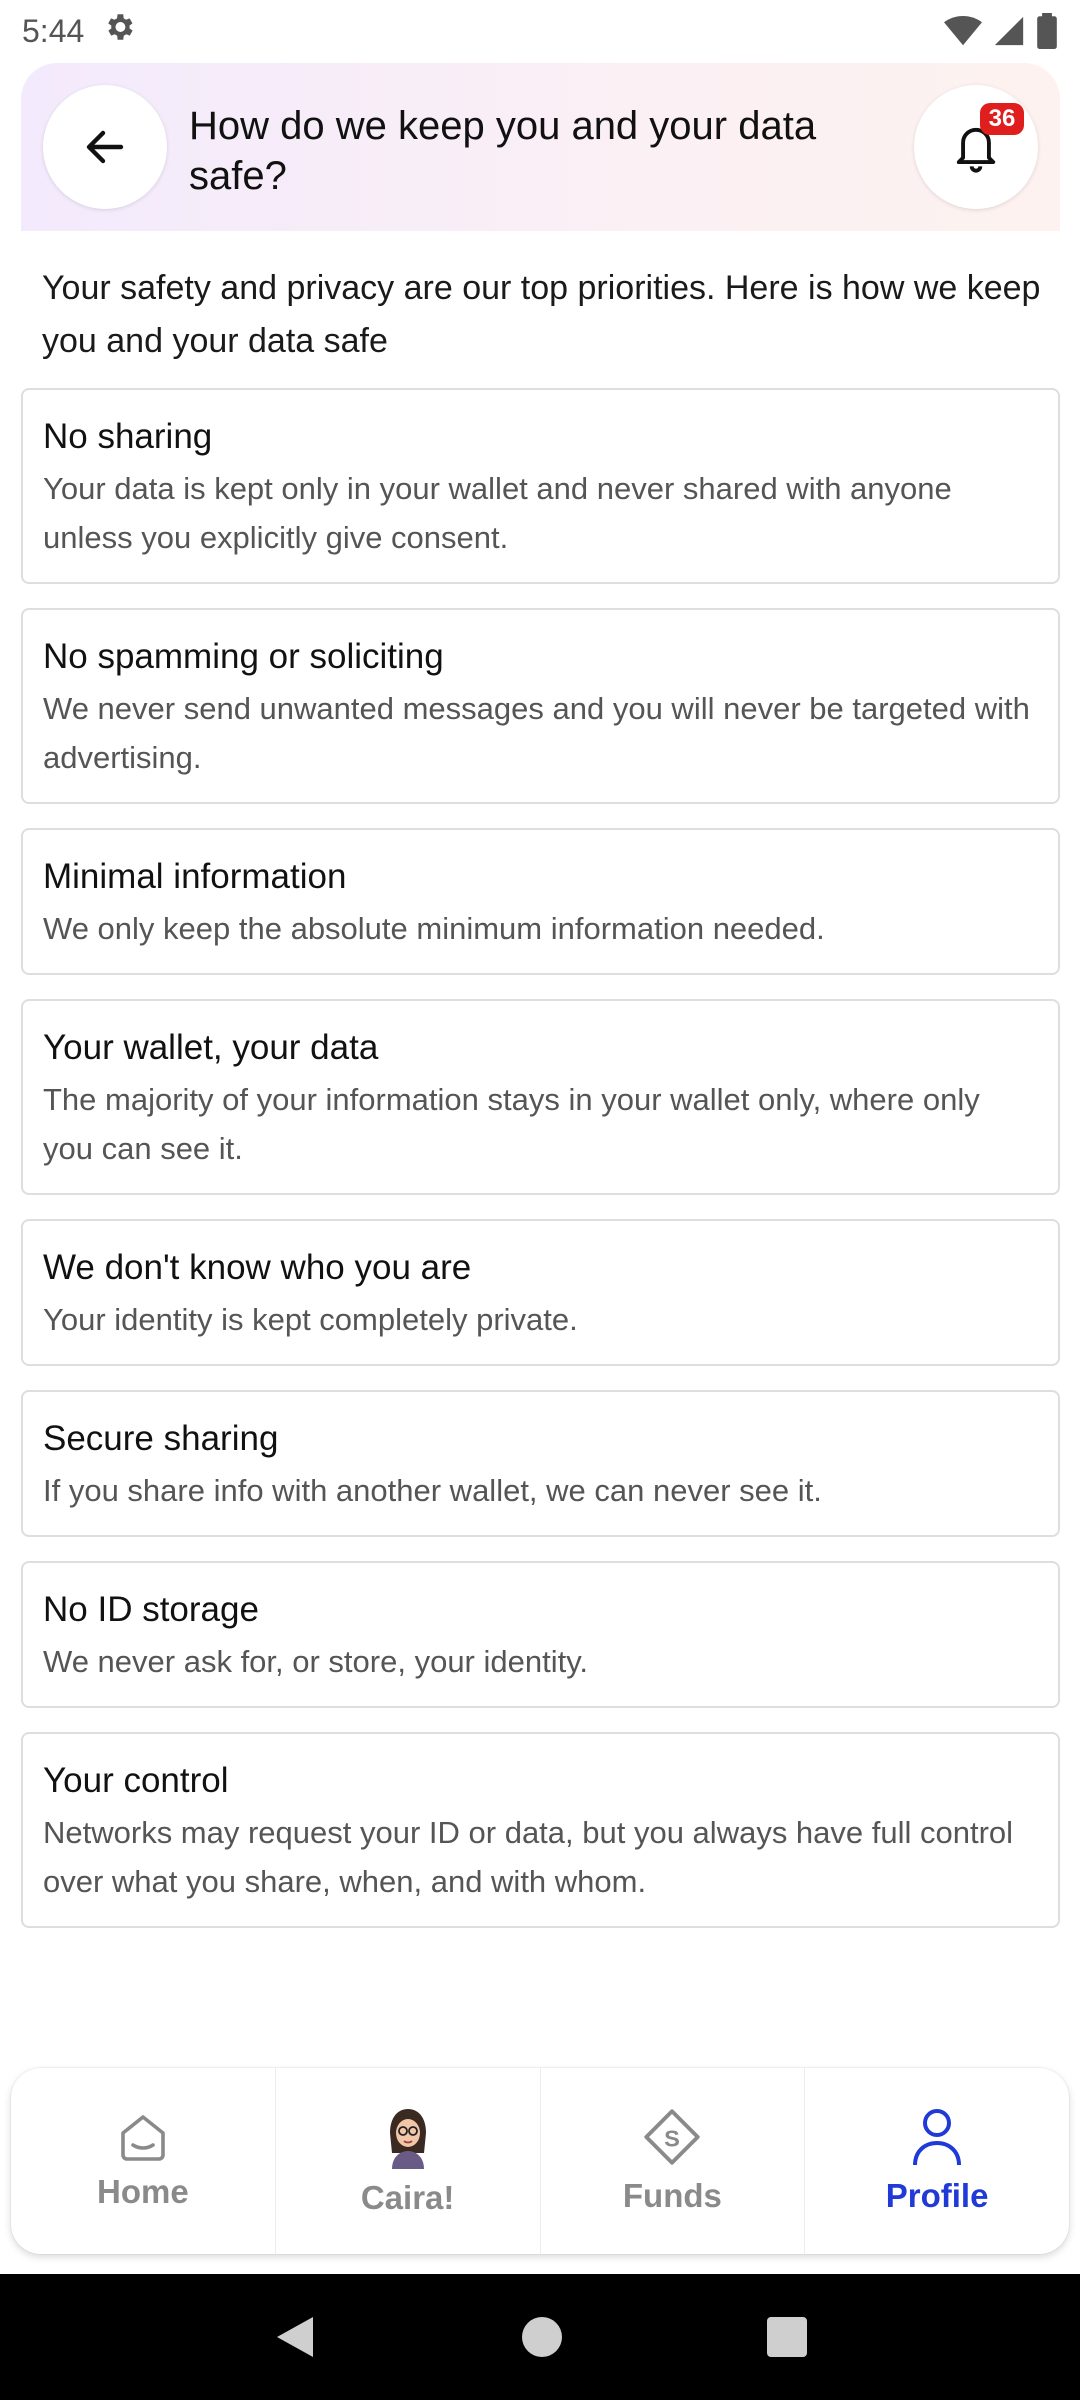  I want to click on system-home-icon, so click(541, 2337).